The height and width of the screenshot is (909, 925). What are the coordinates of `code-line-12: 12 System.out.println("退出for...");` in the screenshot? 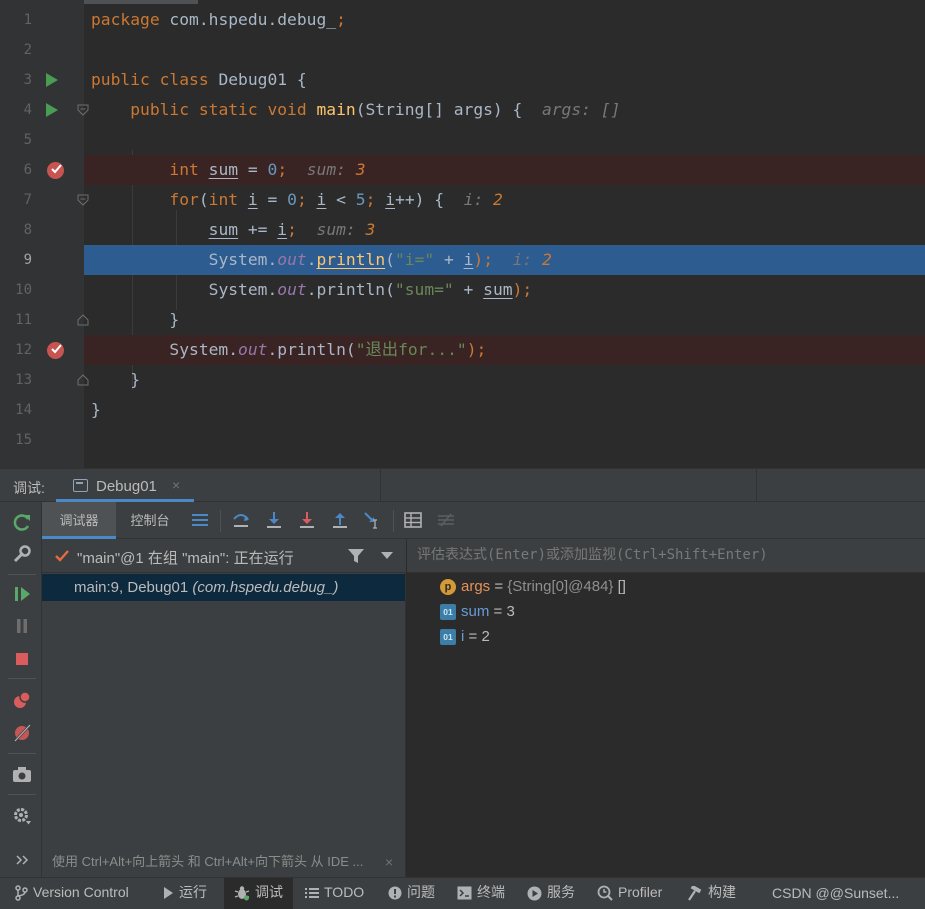 It's located at (462, 350).